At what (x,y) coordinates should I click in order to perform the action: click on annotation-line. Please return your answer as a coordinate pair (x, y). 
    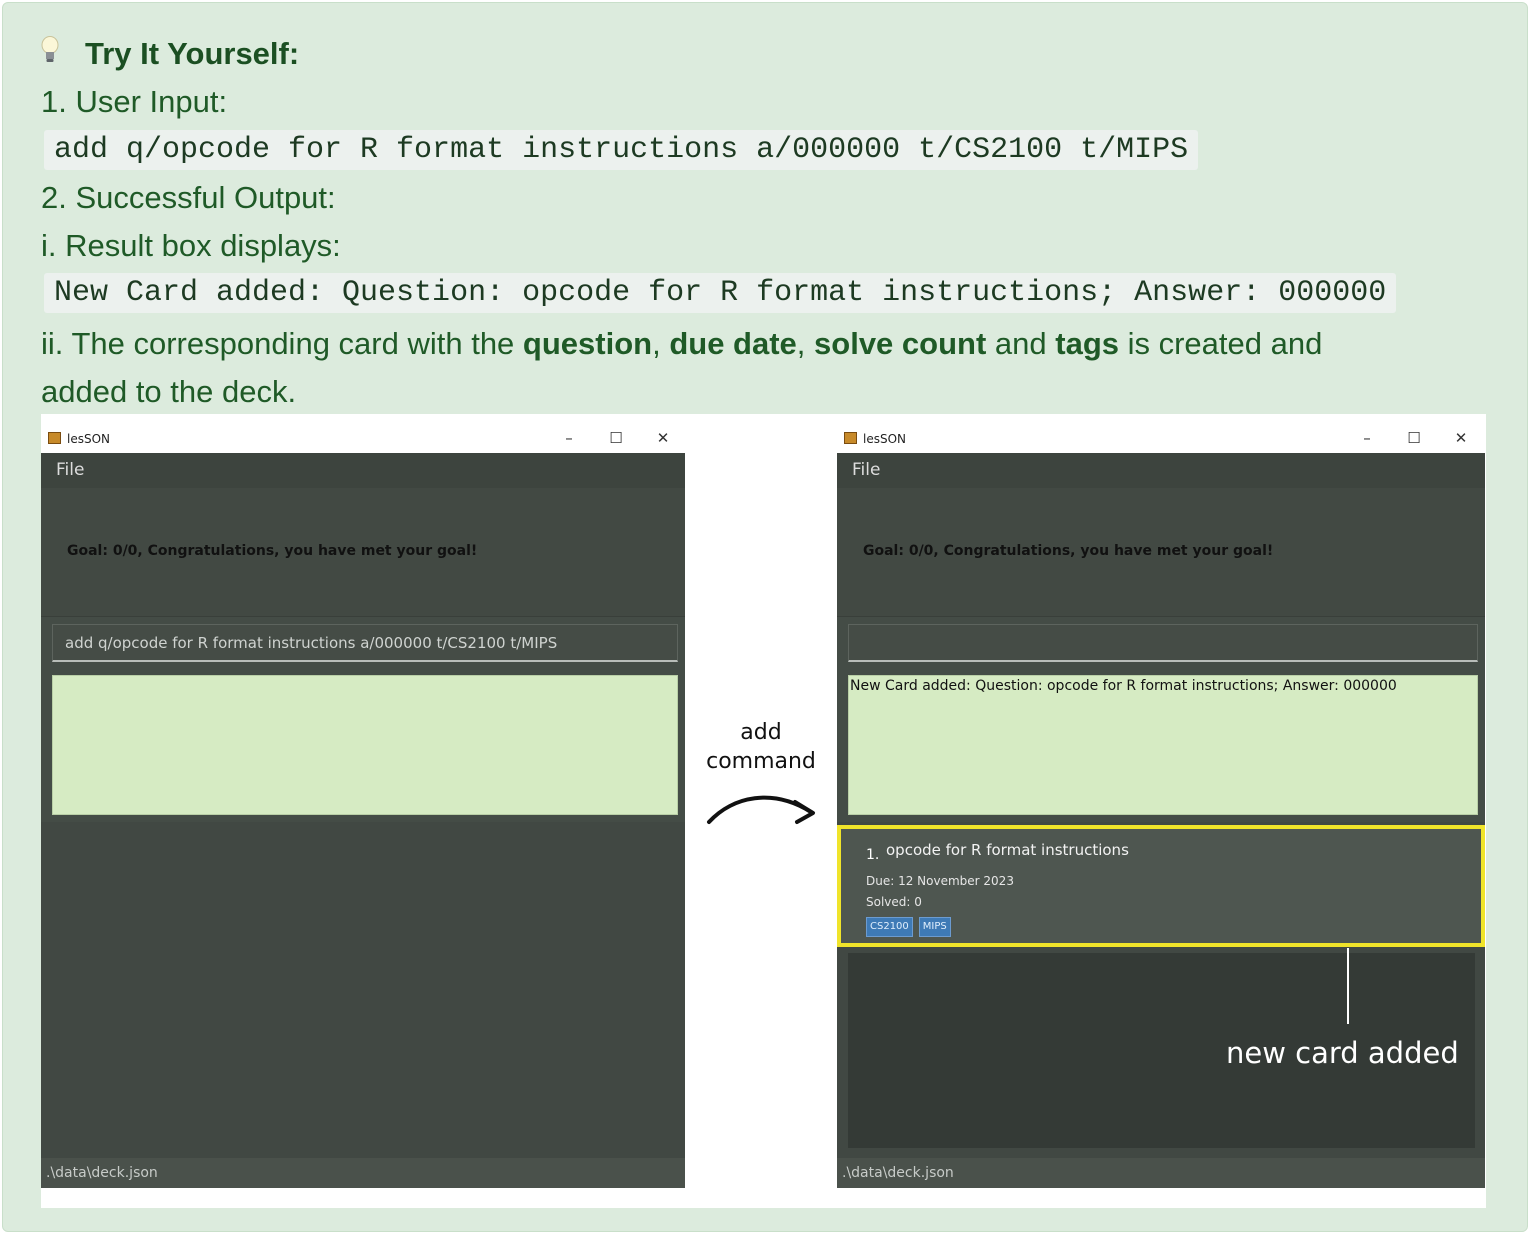
    Looking at the image, I should click on (1348, 986).